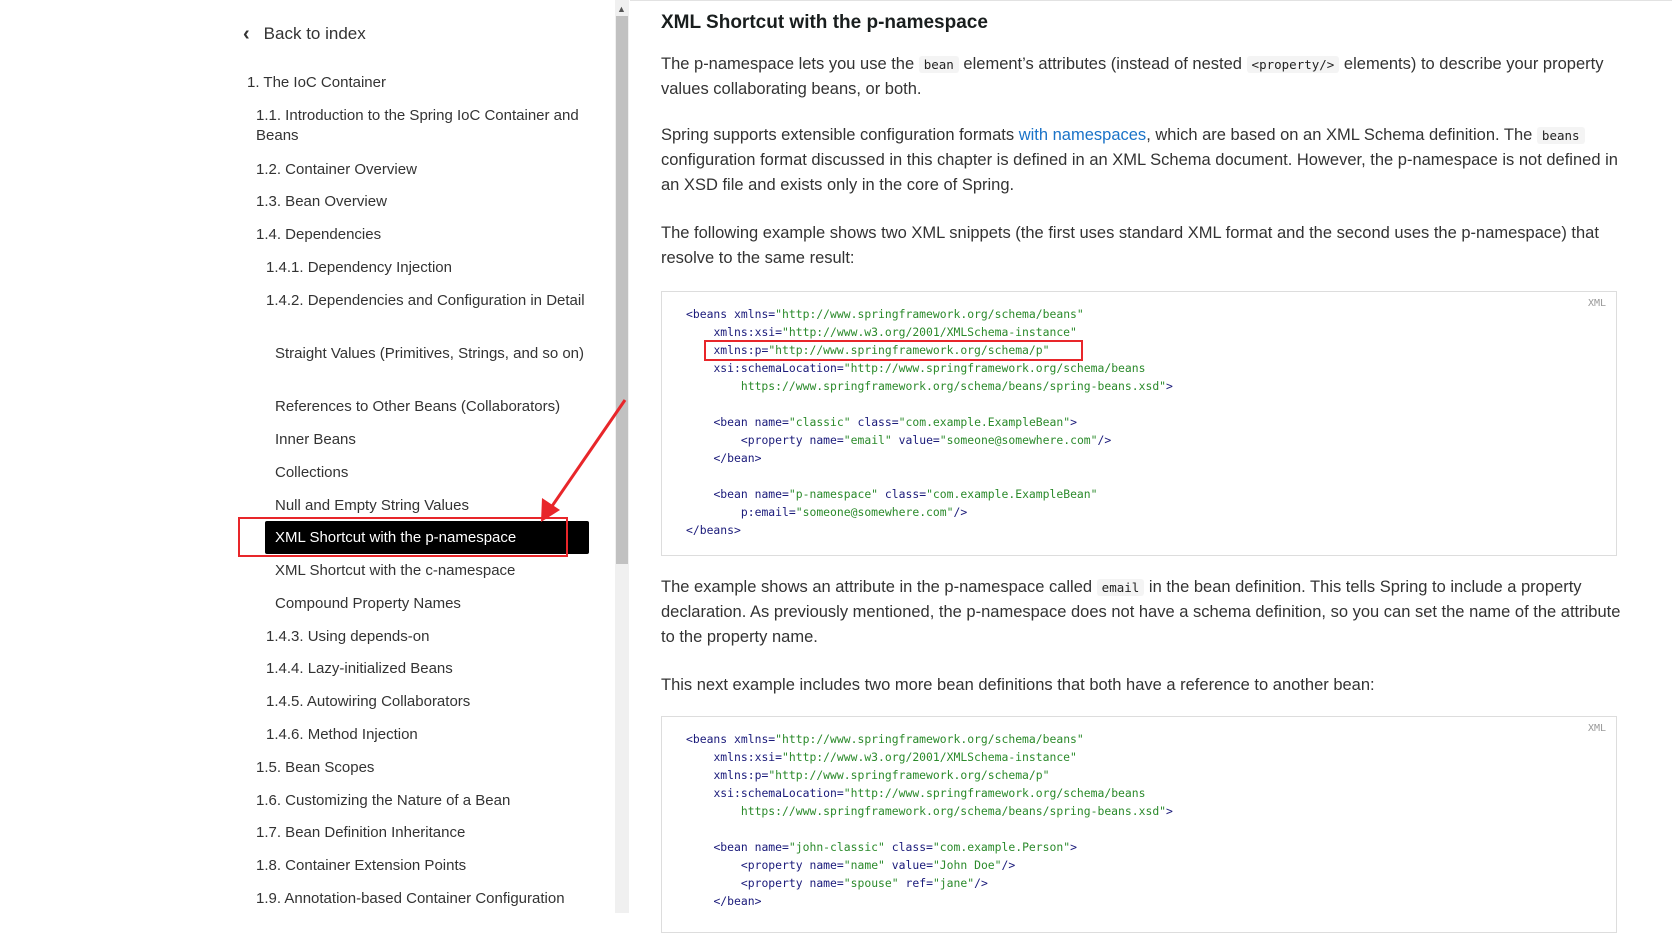 The image size is (1672, 933). Describe the element at coordinates (426, 702) in the screenshot. I see `toc-item-autowiring: 1.4.5. Autowiring Collaborators` at that location.